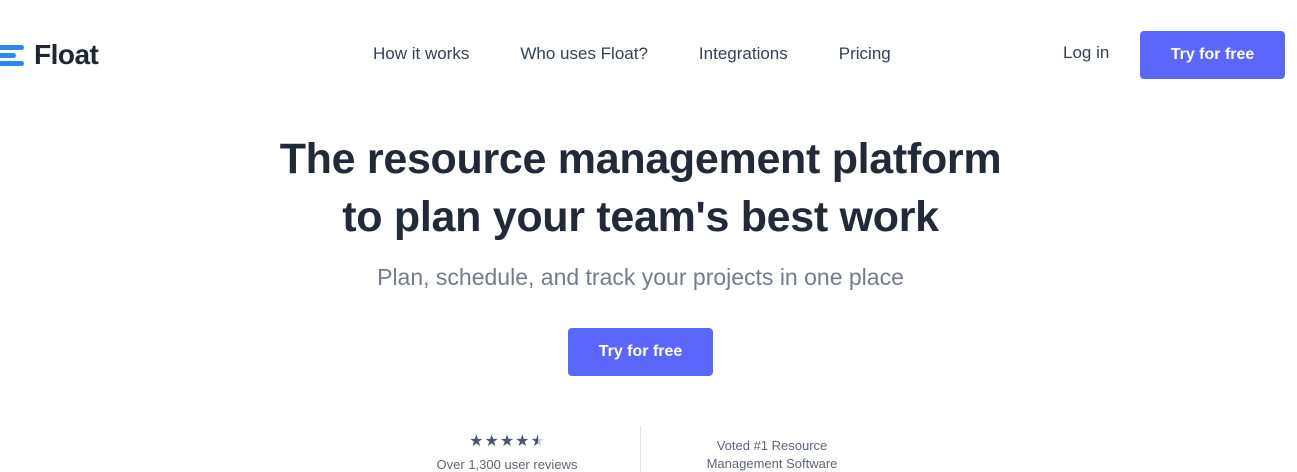 The height and width of the screenshot is (472, 1297). Describe the element at coordinates (66, 54) in the screenshot. I see `logo-text: Float` at that location.